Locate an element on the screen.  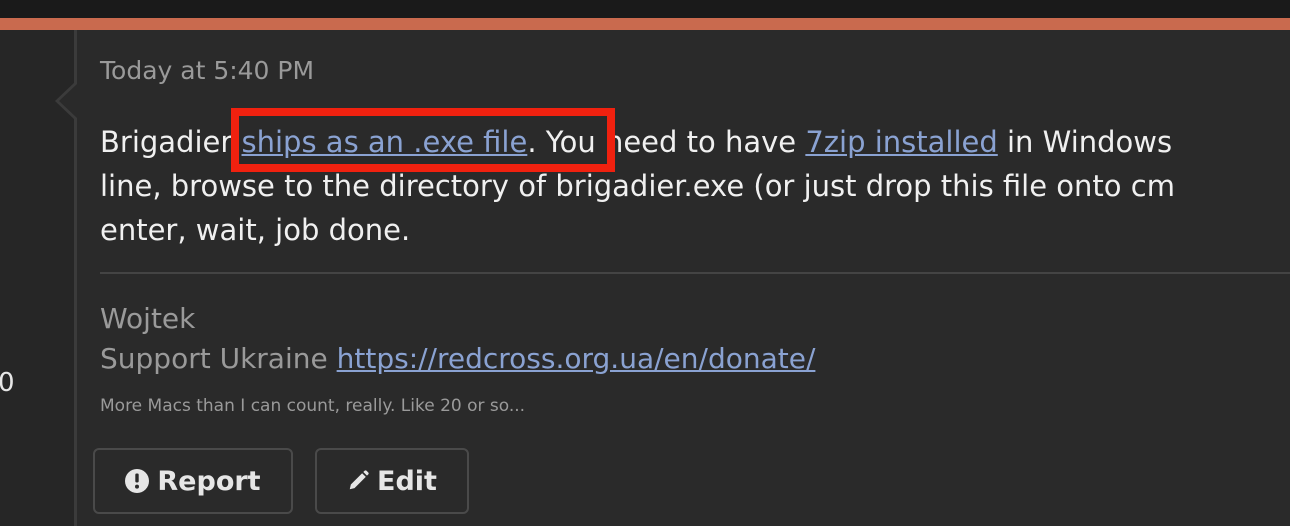
accent-bar is located at coordinates (645, 24).